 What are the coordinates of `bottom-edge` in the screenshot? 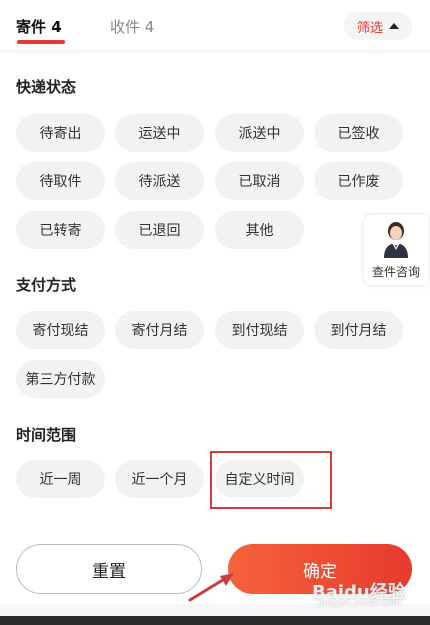 It's located at (215, 620).